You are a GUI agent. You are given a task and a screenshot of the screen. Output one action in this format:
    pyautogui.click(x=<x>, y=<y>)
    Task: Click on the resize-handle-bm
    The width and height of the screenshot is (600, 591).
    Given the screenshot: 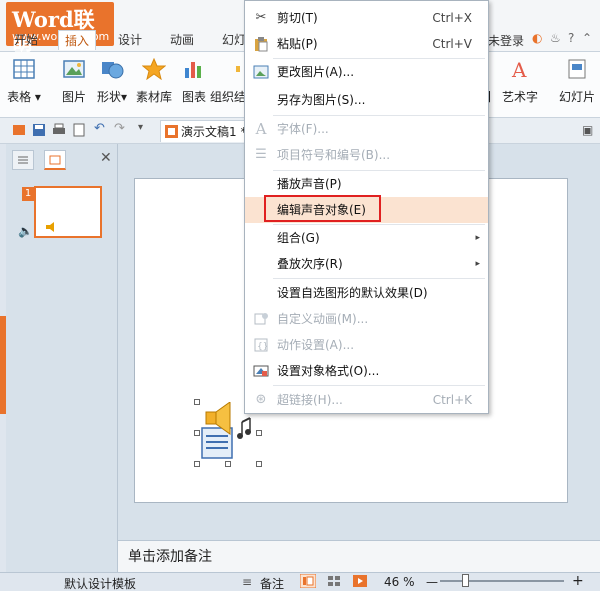 What is the action you would take?
    pyautogui.click(x=228, y=464)
    